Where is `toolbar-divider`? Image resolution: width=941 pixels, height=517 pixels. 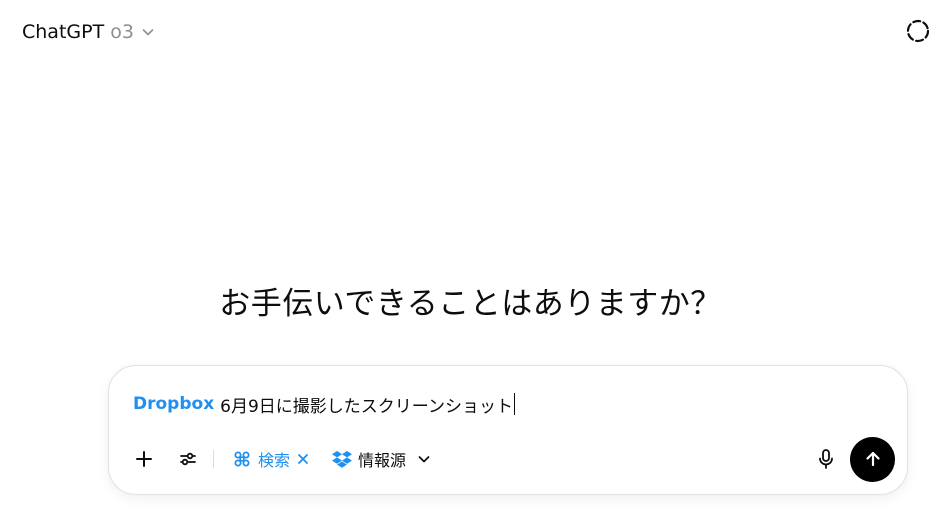
toolbar-divider is located at coordinates (213, 459).